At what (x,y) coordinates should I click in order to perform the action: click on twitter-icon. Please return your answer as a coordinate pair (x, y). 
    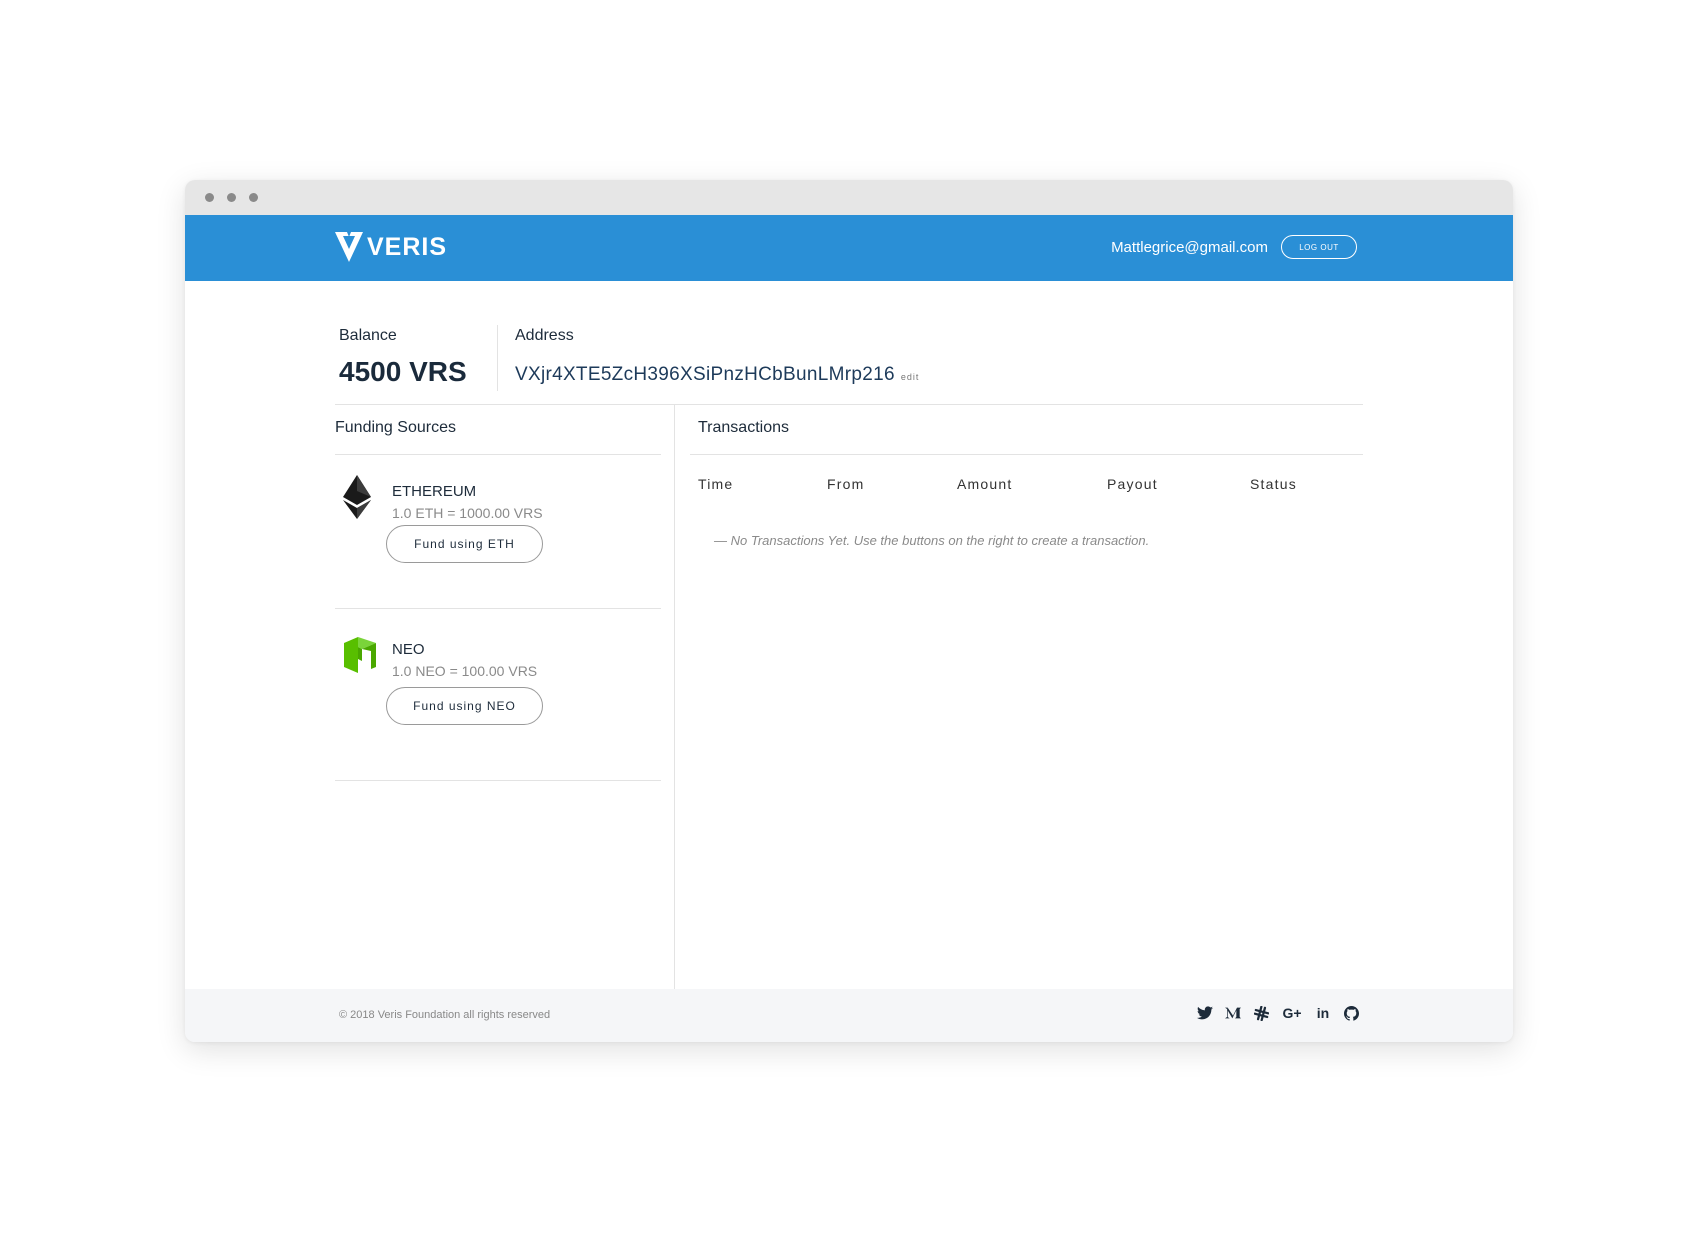
    Looking at the image, I should click on (1205, 1013).